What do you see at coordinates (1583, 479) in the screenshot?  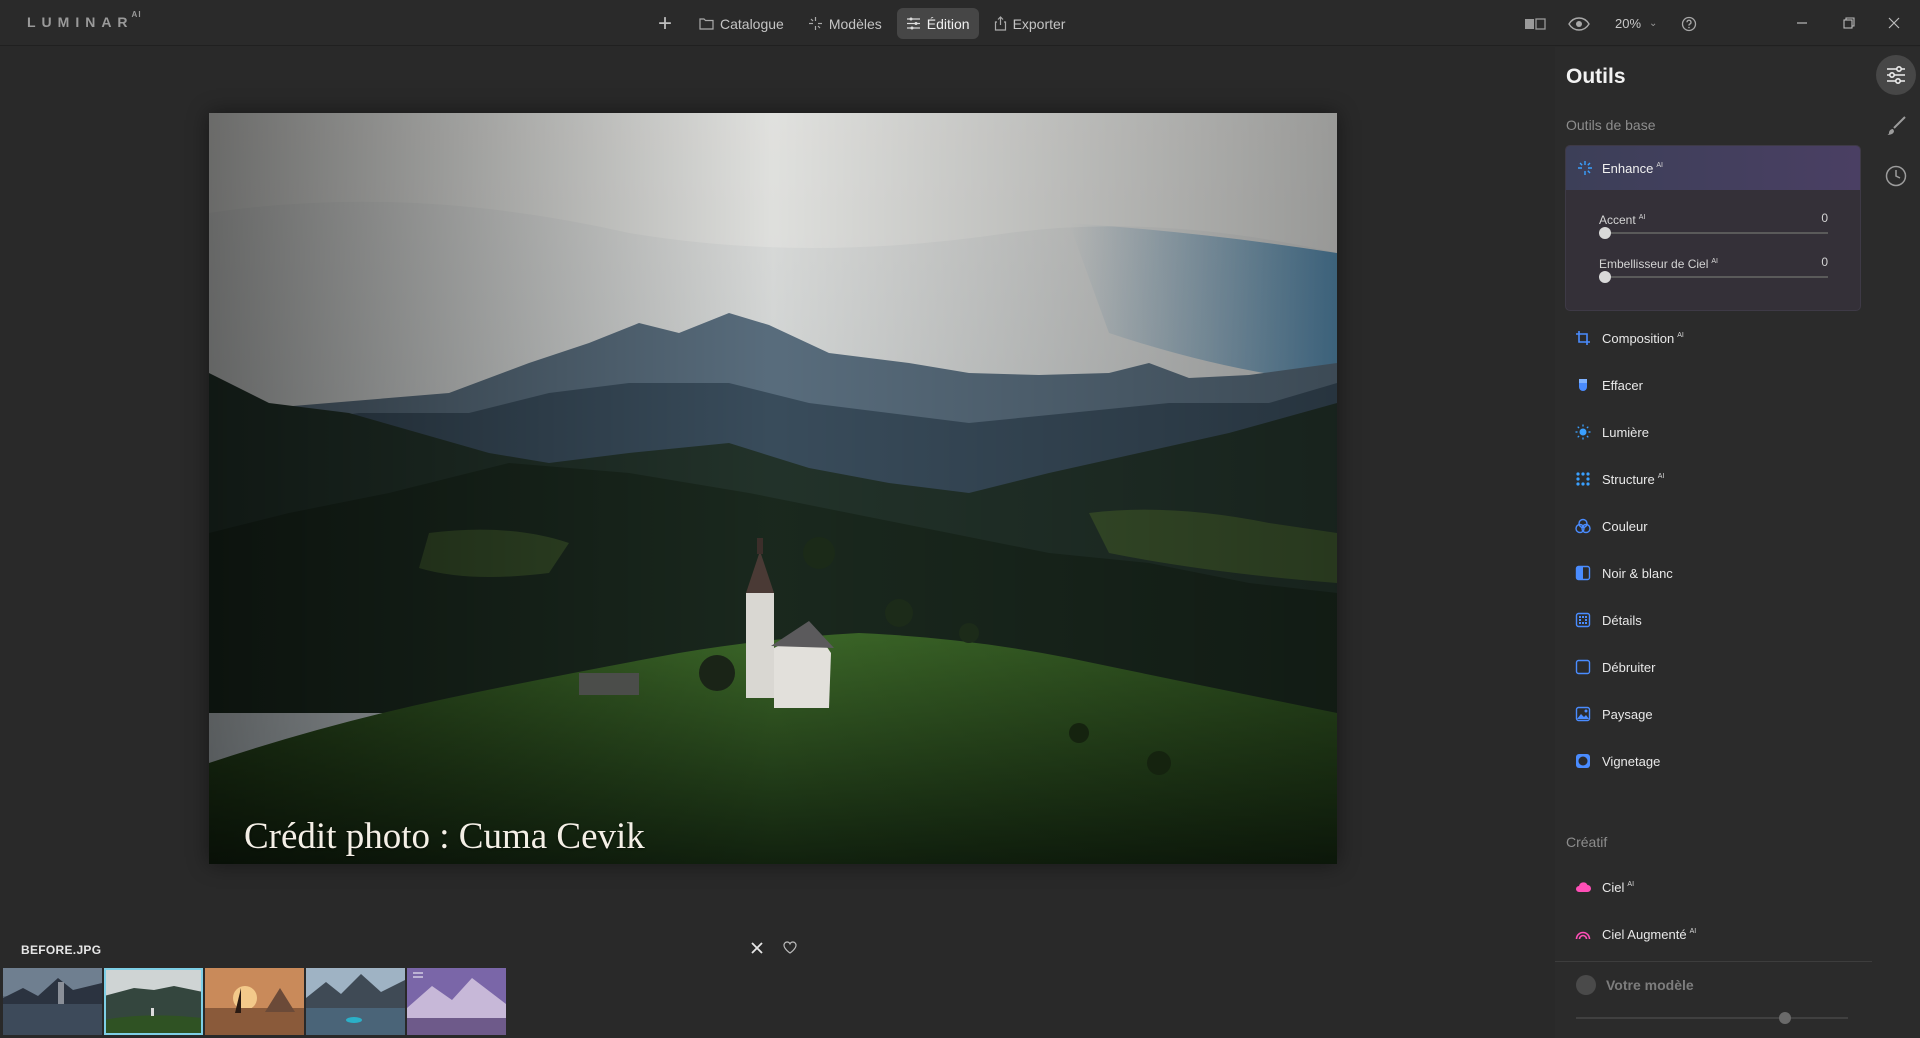 I see `structure-icon` at bounding box center [1583, 479].